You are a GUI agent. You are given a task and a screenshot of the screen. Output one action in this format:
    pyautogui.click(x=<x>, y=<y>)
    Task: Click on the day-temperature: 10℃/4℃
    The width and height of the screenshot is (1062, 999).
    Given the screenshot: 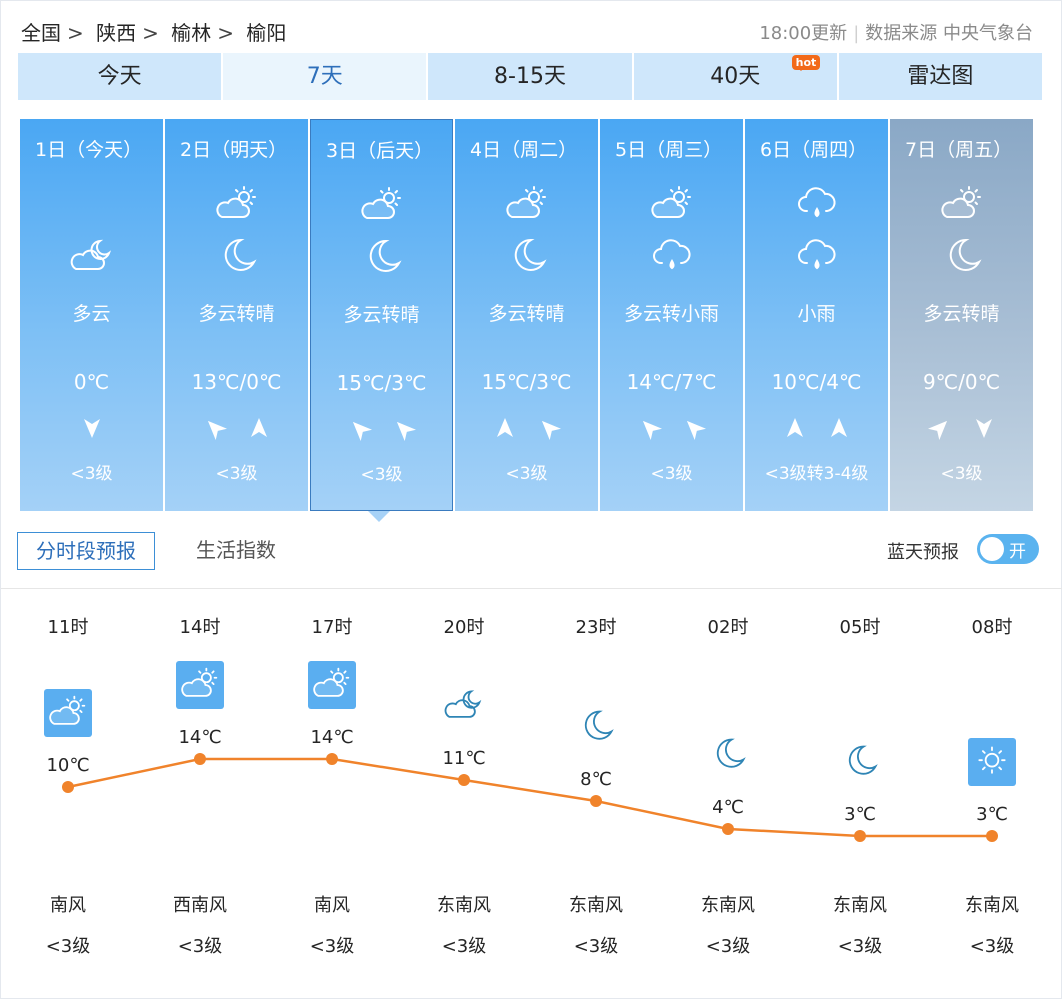 What is the action you would take?
    pyautogui.click(x=816, y=382)
    